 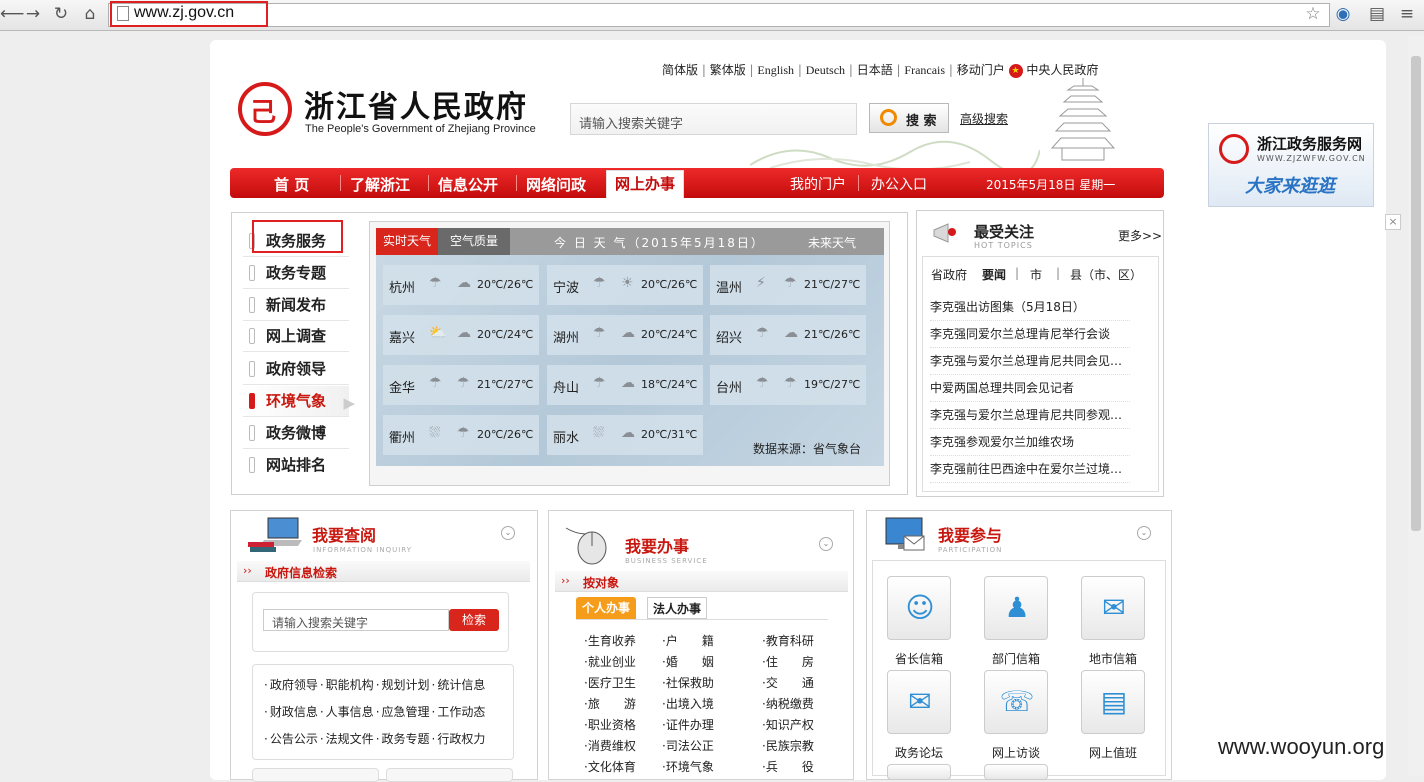 What do you see at coordinates (875, 70) in the screenshot?
I see `lang-link: 日本語` at bounding box center [875, 70].